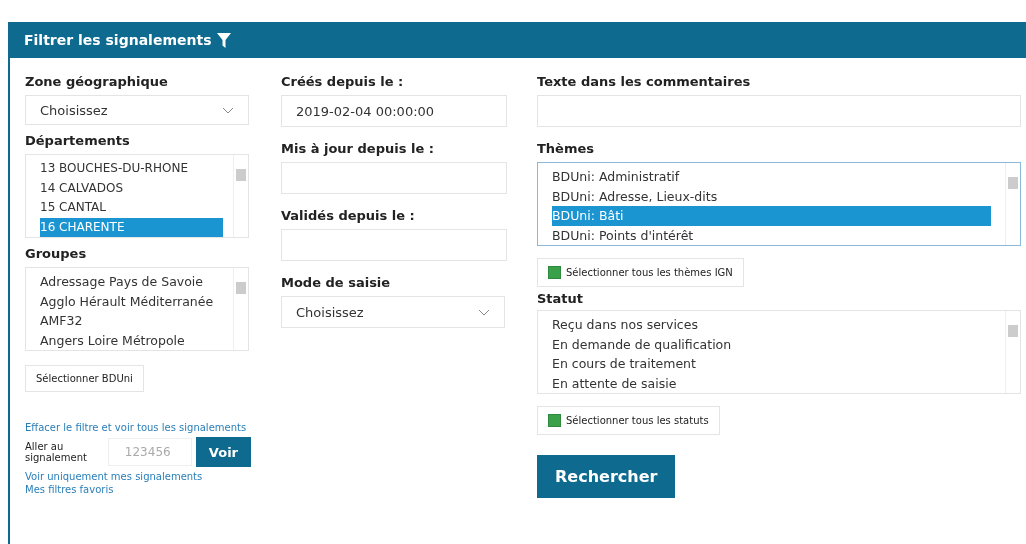  Describe the element at coordinates (223, 452) in the screenshot. I see `voir-button: Voir` at that location.